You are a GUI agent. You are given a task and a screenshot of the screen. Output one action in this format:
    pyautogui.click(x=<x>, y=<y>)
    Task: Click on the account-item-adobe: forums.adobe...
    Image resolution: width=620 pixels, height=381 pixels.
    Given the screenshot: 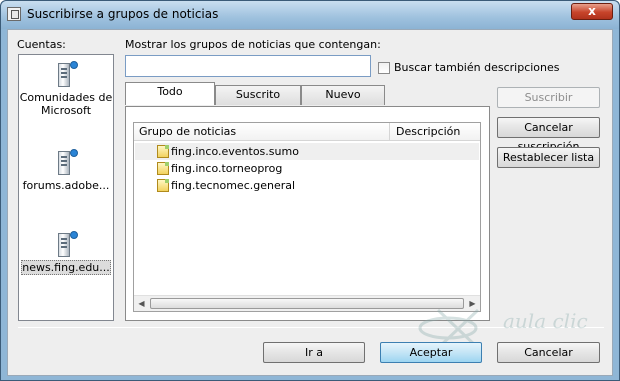 What is the action you would take?
    pyautogui.click(x=66, y=170)
    